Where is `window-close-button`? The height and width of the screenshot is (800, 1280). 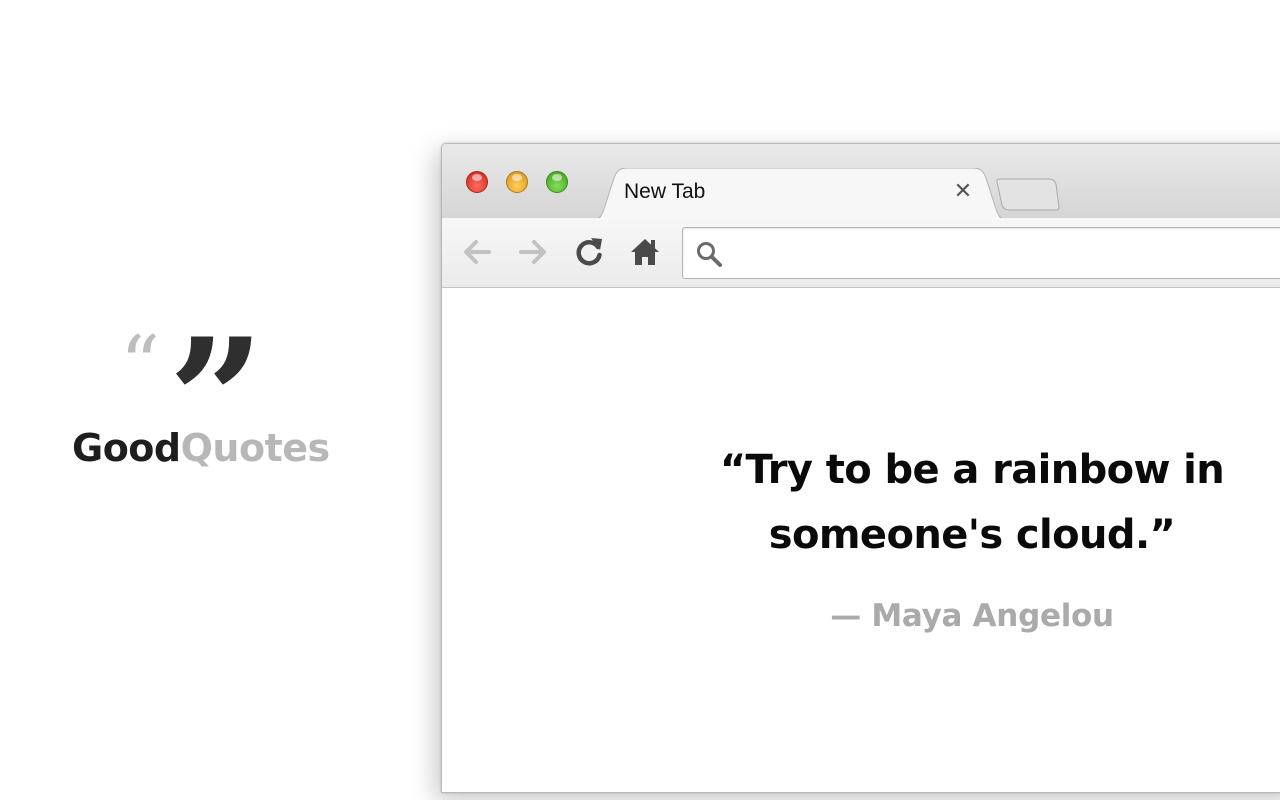
window-close-button is located at coordinates (477, 182).